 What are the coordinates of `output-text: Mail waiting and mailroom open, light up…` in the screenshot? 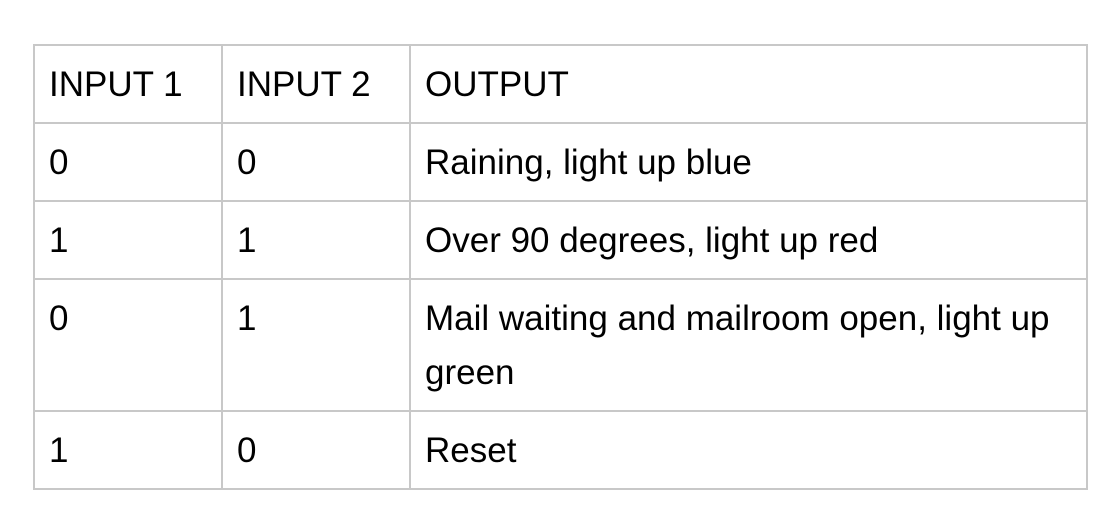 It's located at (737, 345).